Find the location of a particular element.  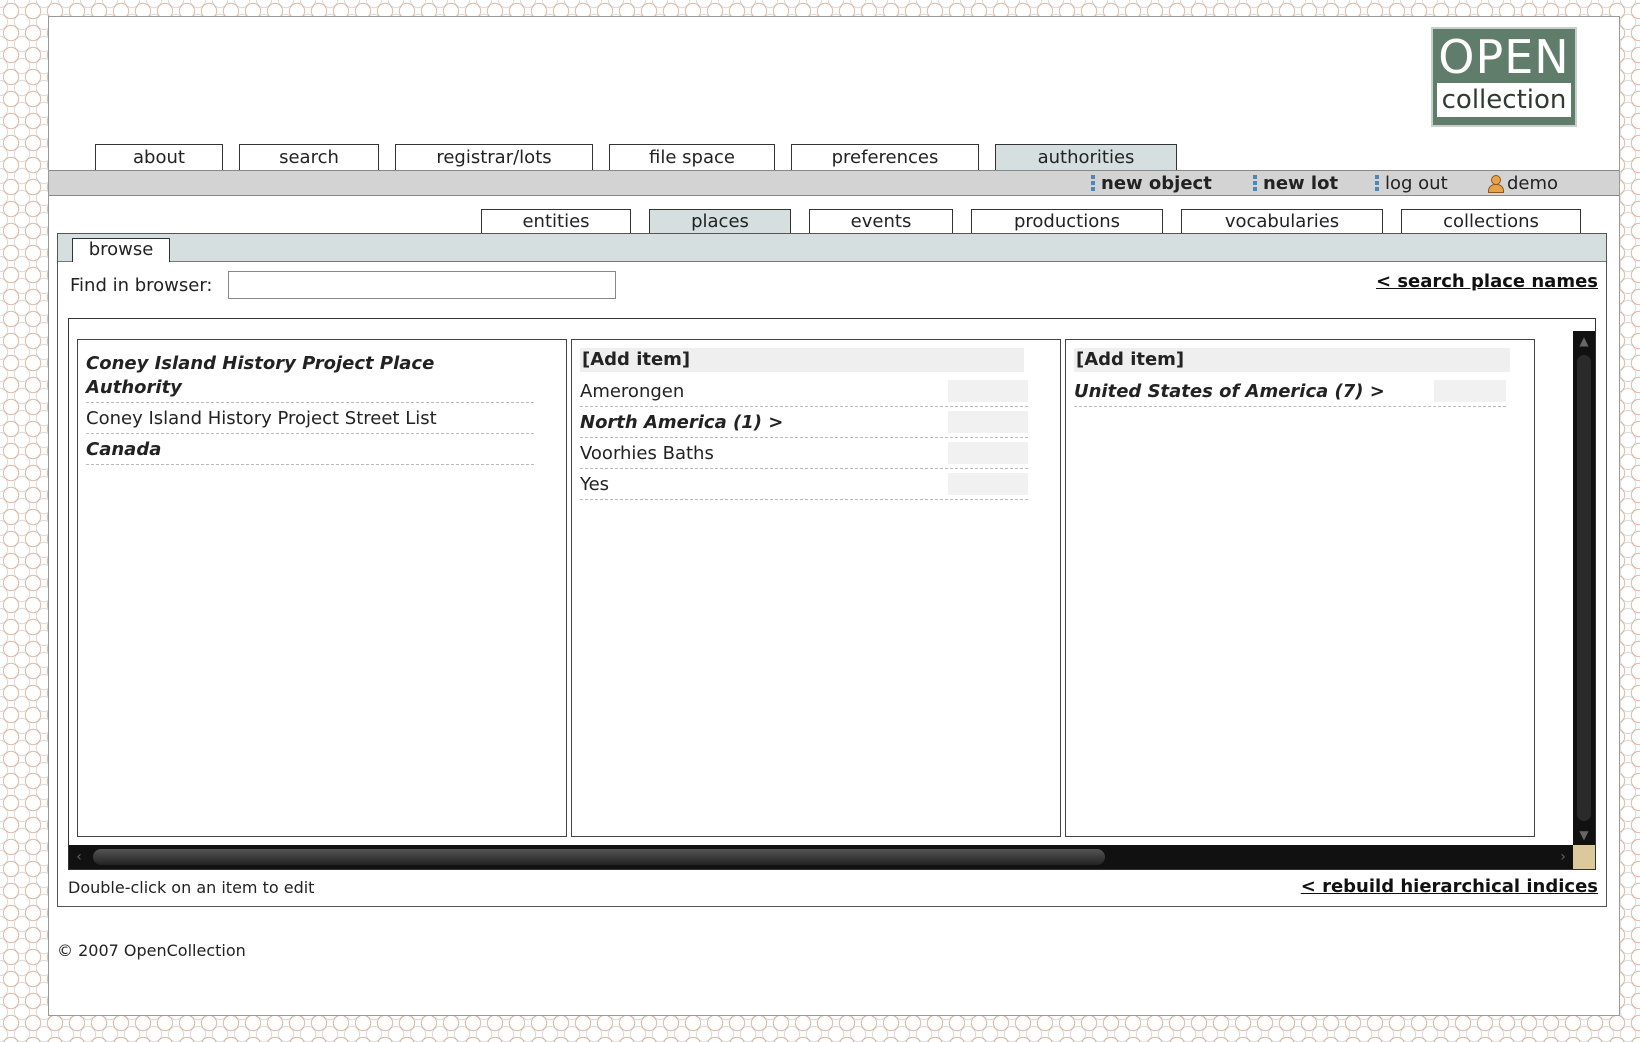

item-label: United States of America (7) > is located at coordinates (1229, 391).